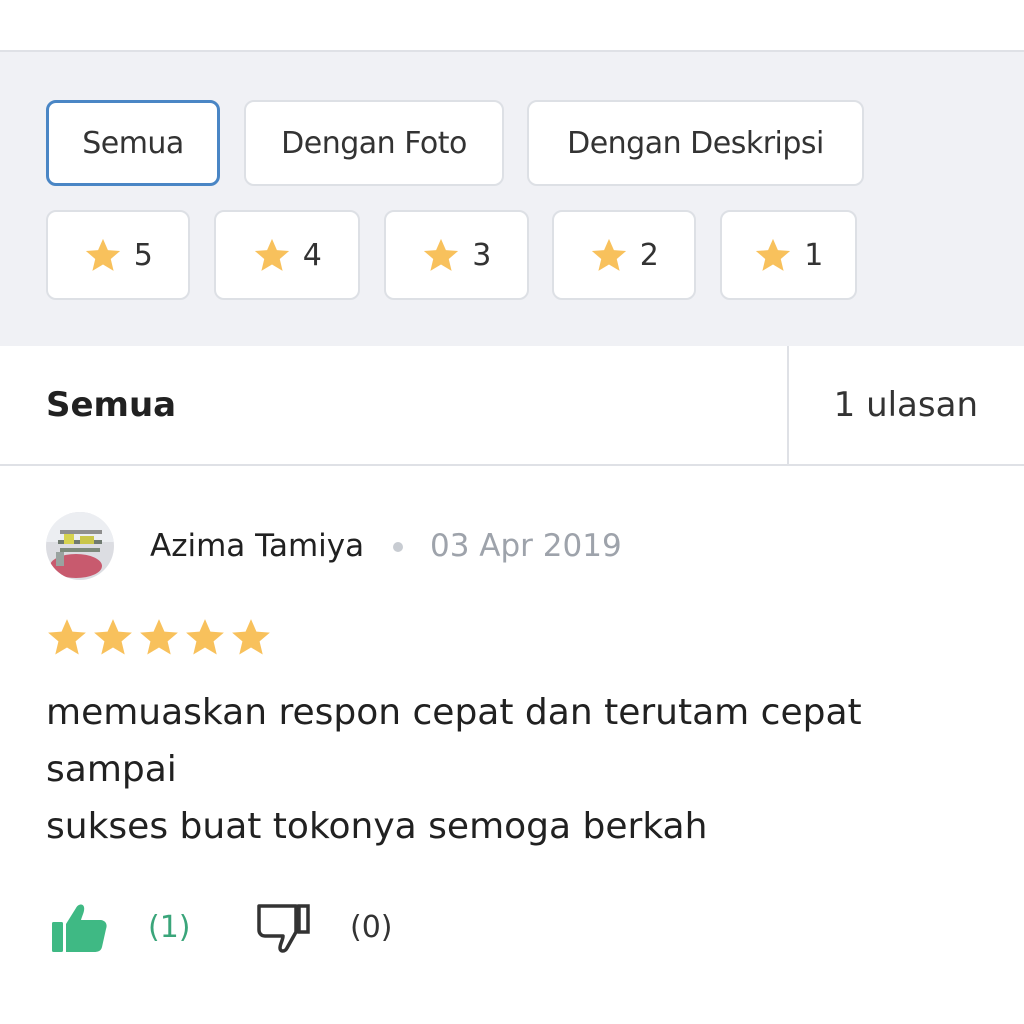 Image resolution: width=1024 pixels, height=1024 pixels. What do you see at coordinates (398, 547) in the screenshot?
I see `separator-dot` at bounding box center [398, 547].